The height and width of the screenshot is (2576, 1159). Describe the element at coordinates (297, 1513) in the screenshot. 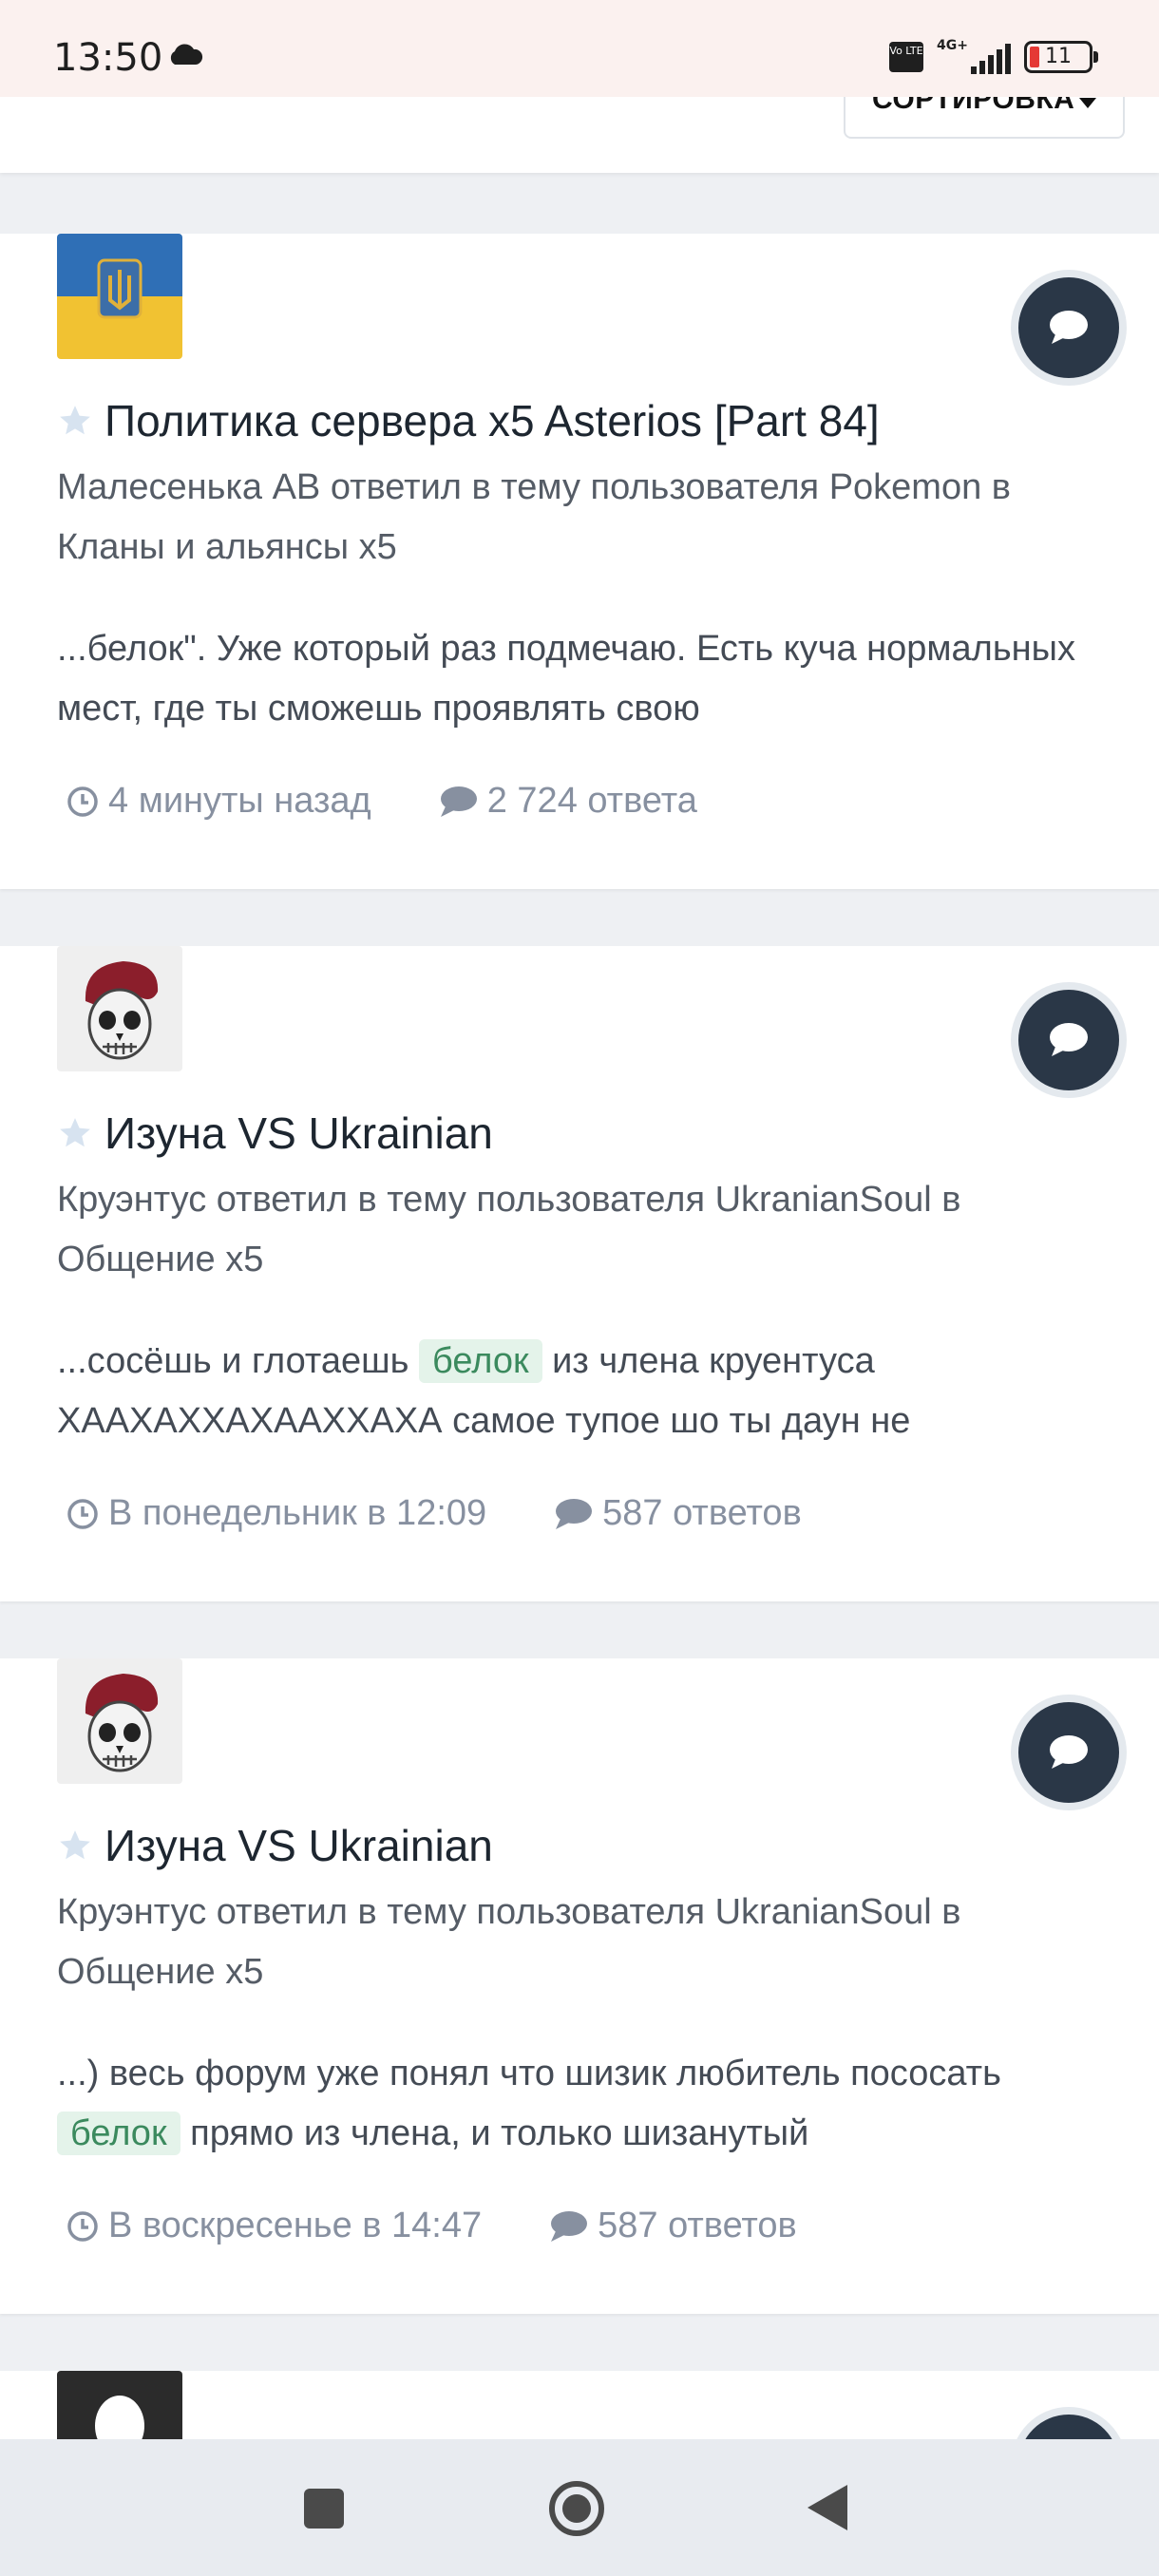

I see `post-time-text: В понедельник в 12:09` at that location.